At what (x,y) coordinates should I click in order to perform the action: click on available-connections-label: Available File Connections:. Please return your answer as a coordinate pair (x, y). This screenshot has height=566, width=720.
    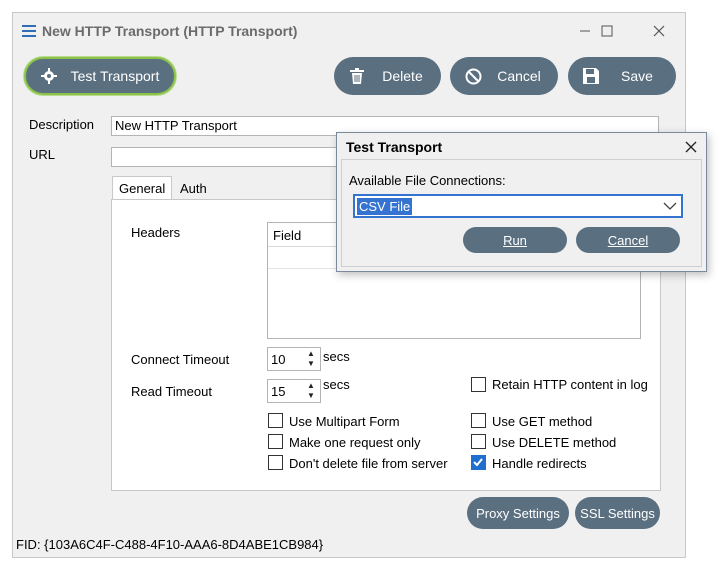
    Looking at the image, I should click on (427, 180).